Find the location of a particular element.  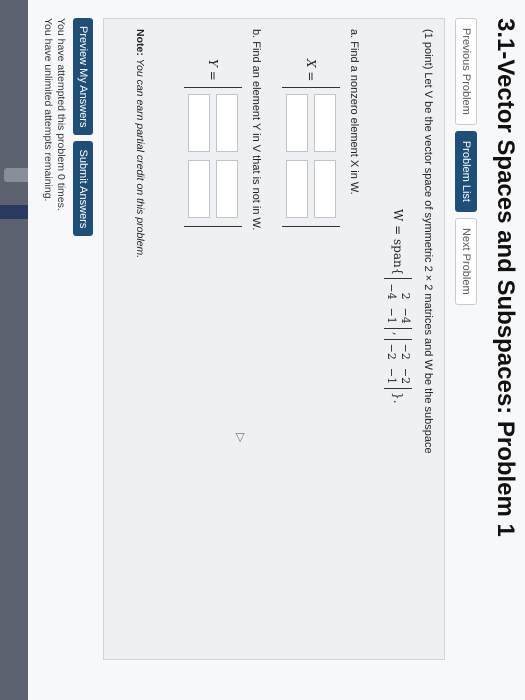

answer-y-matrix: Y = is located at coordinates (213, 143).